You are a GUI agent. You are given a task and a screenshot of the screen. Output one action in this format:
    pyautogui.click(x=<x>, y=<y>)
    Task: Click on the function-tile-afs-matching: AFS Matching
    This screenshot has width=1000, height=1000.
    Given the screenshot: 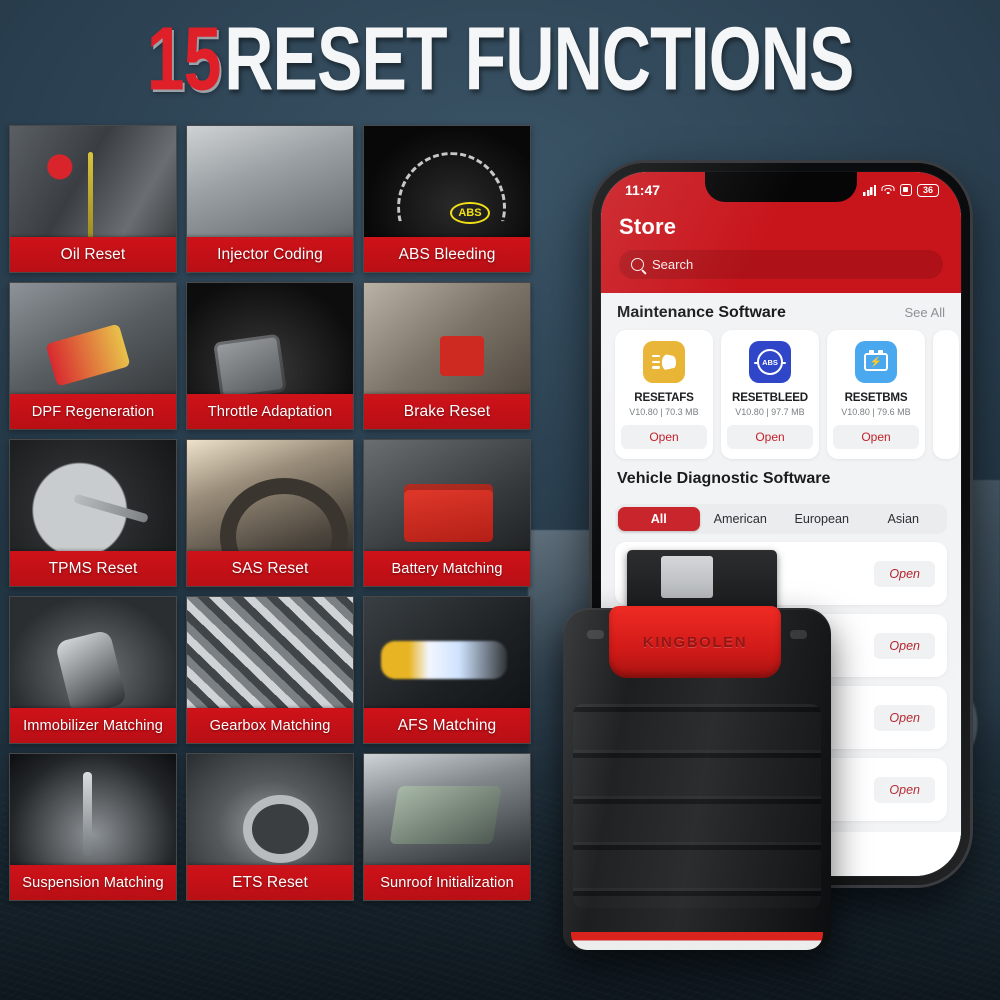 What is the action you would take?
    pyautogui.click(x=447, y=670)
    